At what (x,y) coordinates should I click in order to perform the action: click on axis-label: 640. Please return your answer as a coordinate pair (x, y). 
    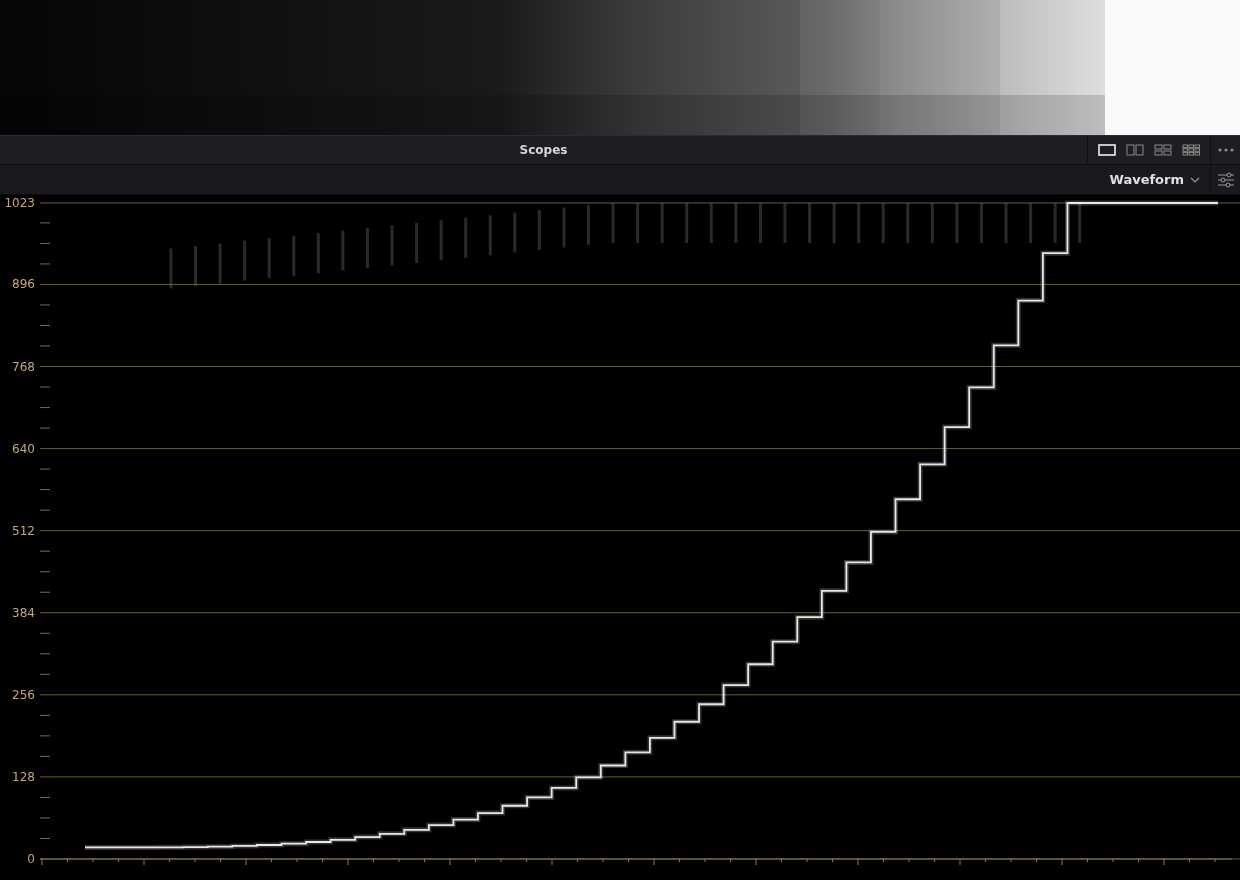
    Looking at the image, I should click on (23, 448).